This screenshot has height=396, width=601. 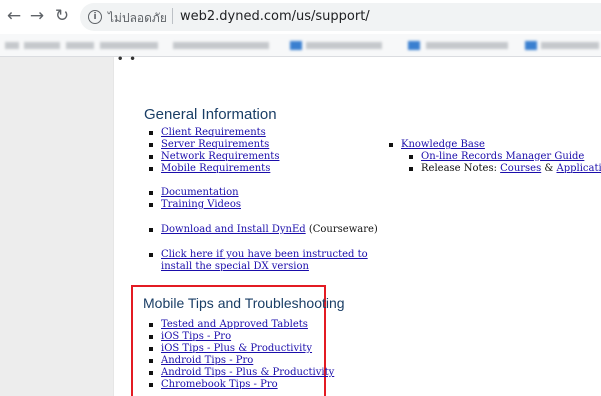 What do you see at coordinates (129, 59) in the screenshot?
I see `nav-dots: ••` at bounding box center [129, 59].